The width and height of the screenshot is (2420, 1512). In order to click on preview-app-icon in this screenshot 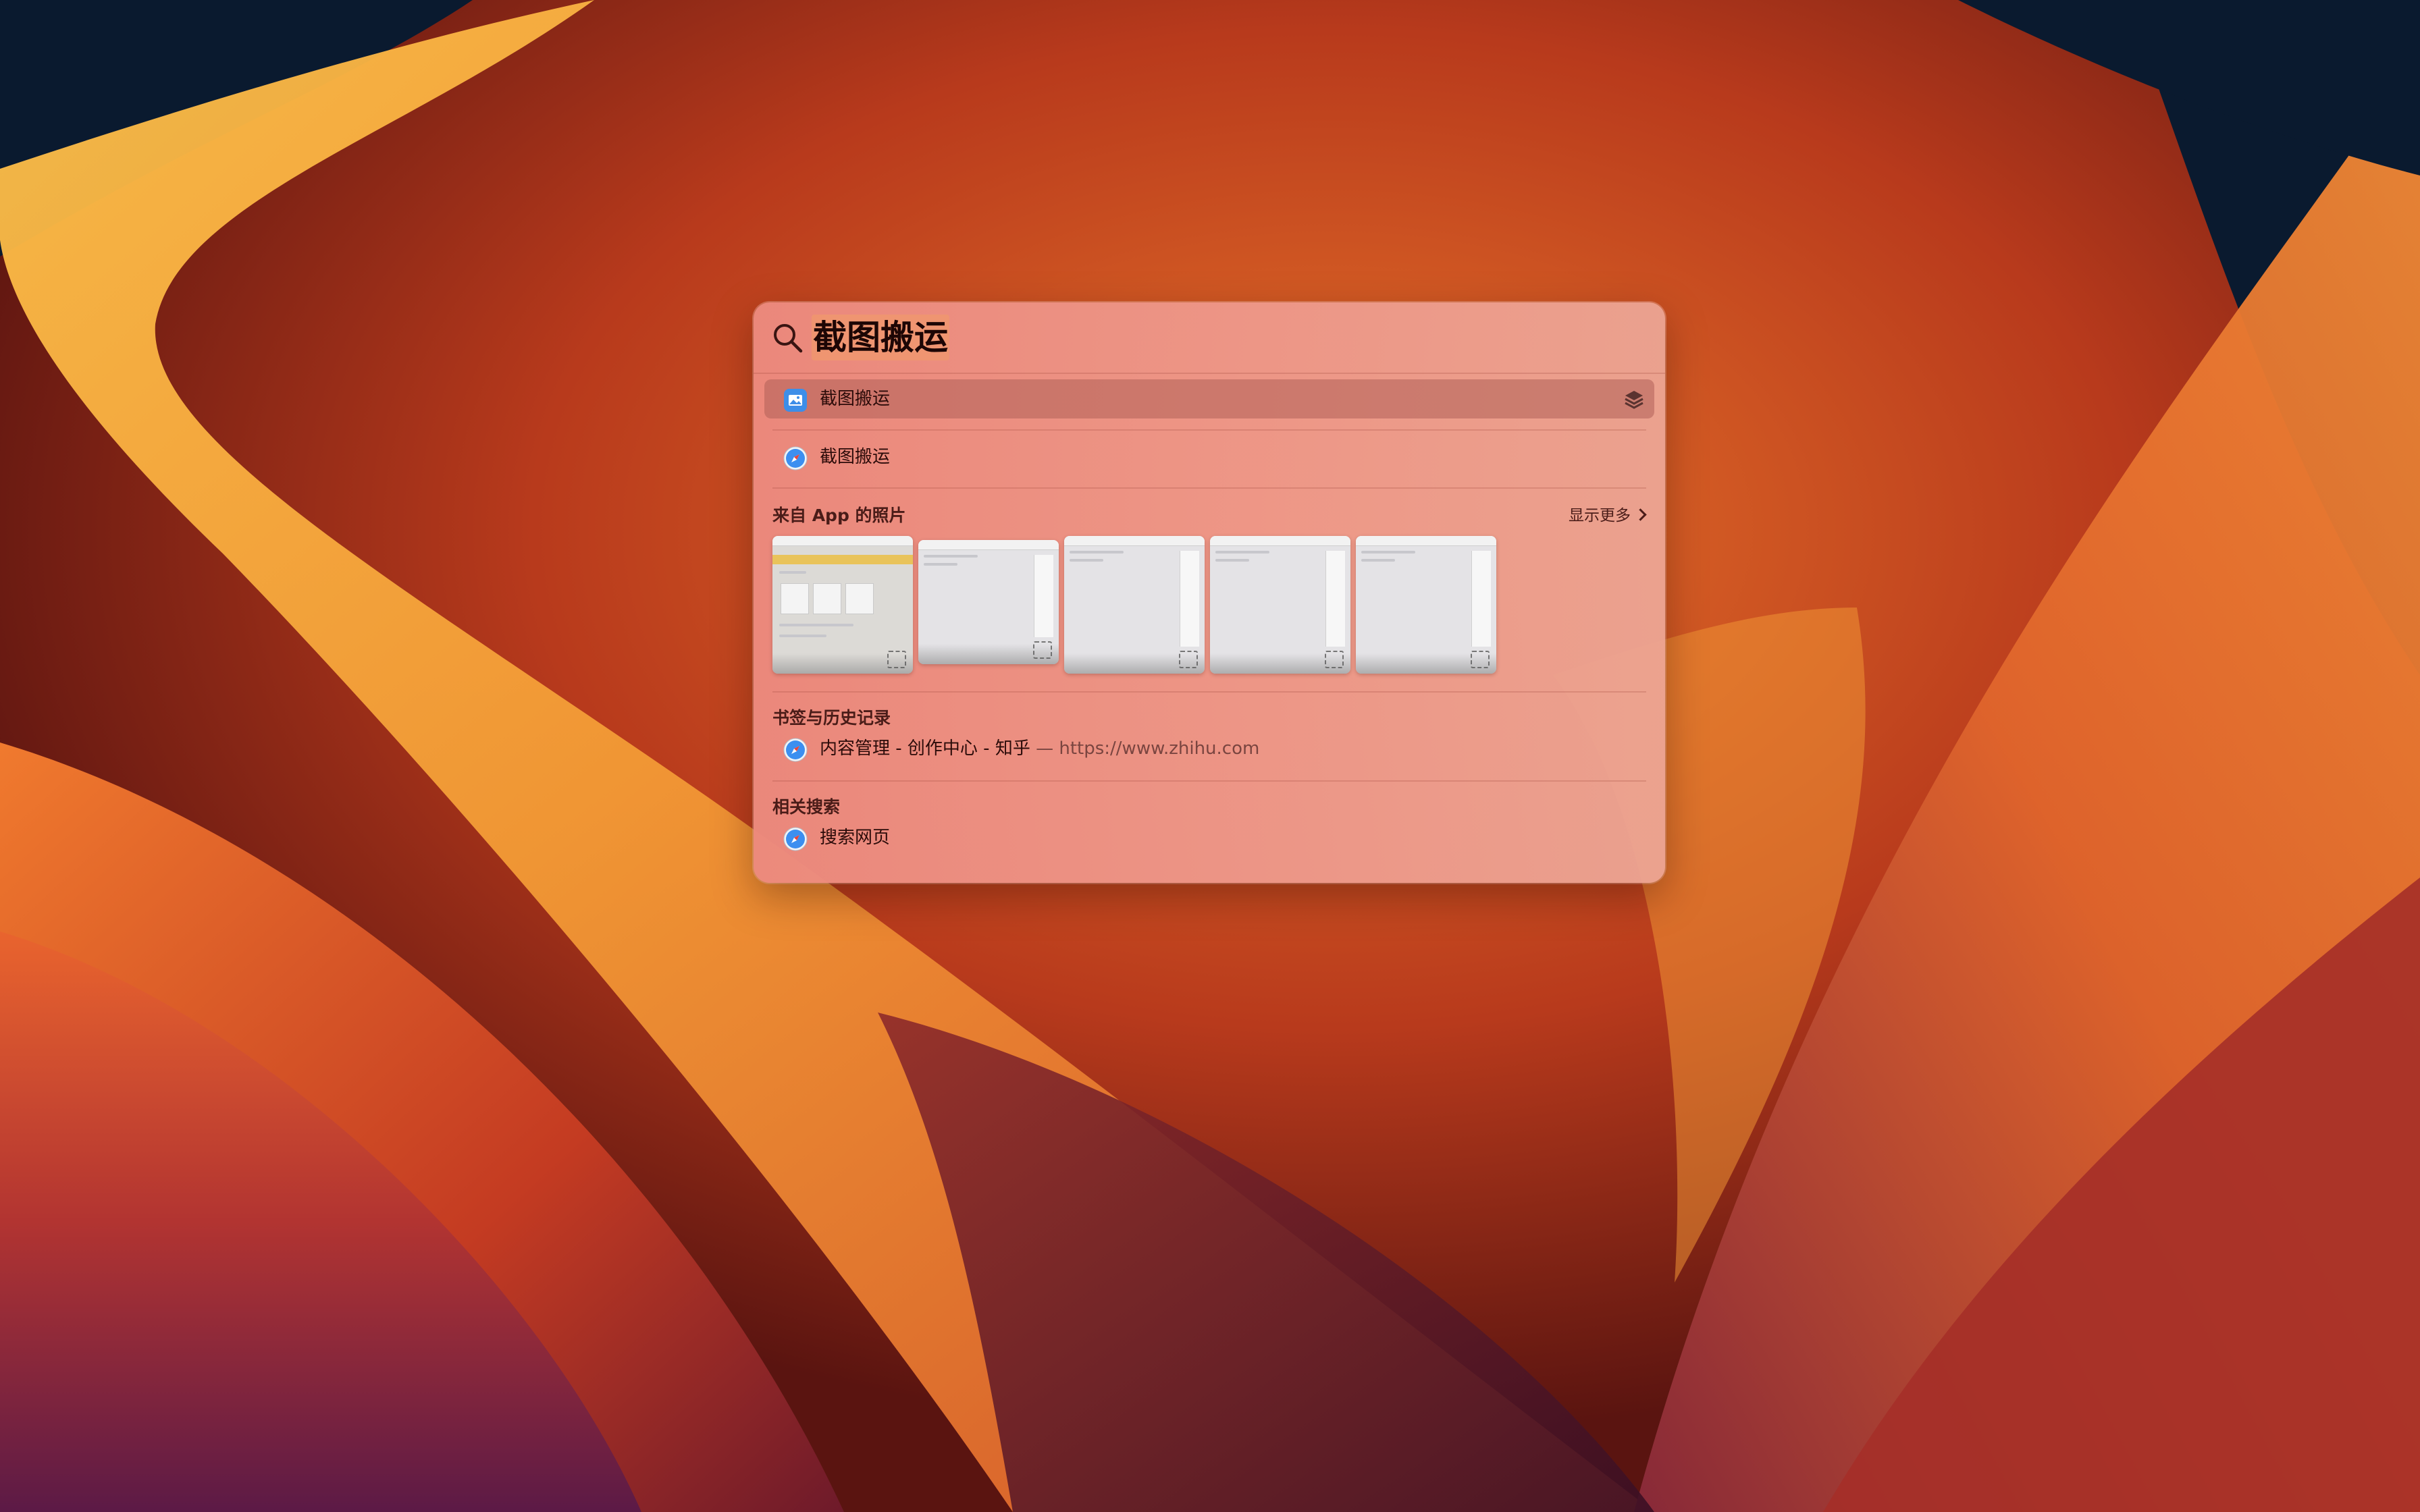, I will do `click(795, 400)`.